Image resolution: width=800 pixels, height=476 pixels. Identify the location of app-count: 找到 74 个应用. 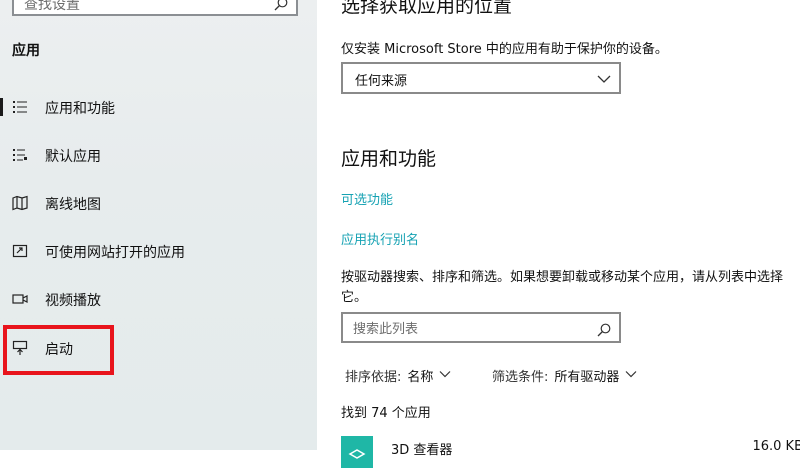
(386, 413).